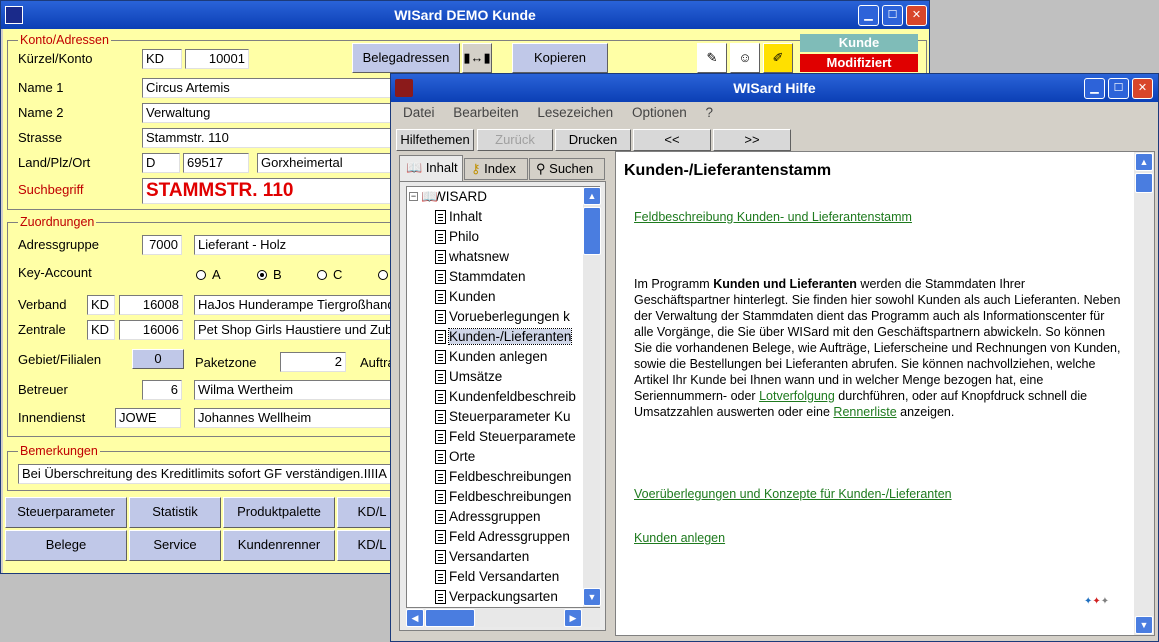 This screenshot has height=642, width=1159. Describe the element at coordinates (435, 140) in the screenshot. I see `hilfethemen-button: Hilfethemen` at that location.